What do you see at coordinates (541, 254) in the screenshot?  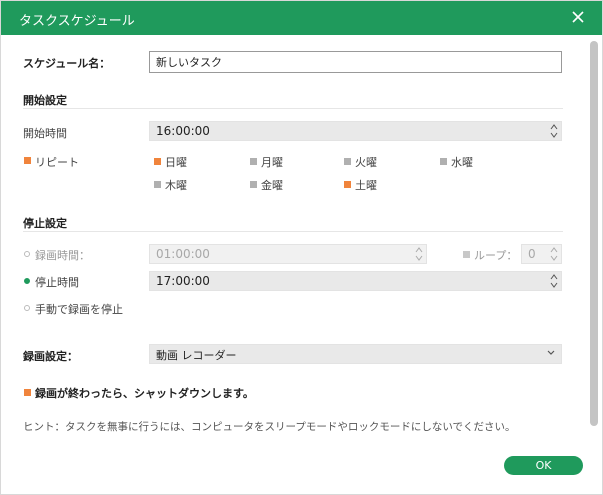 I see `loop-field: 0` at bounding box center [541, 254].